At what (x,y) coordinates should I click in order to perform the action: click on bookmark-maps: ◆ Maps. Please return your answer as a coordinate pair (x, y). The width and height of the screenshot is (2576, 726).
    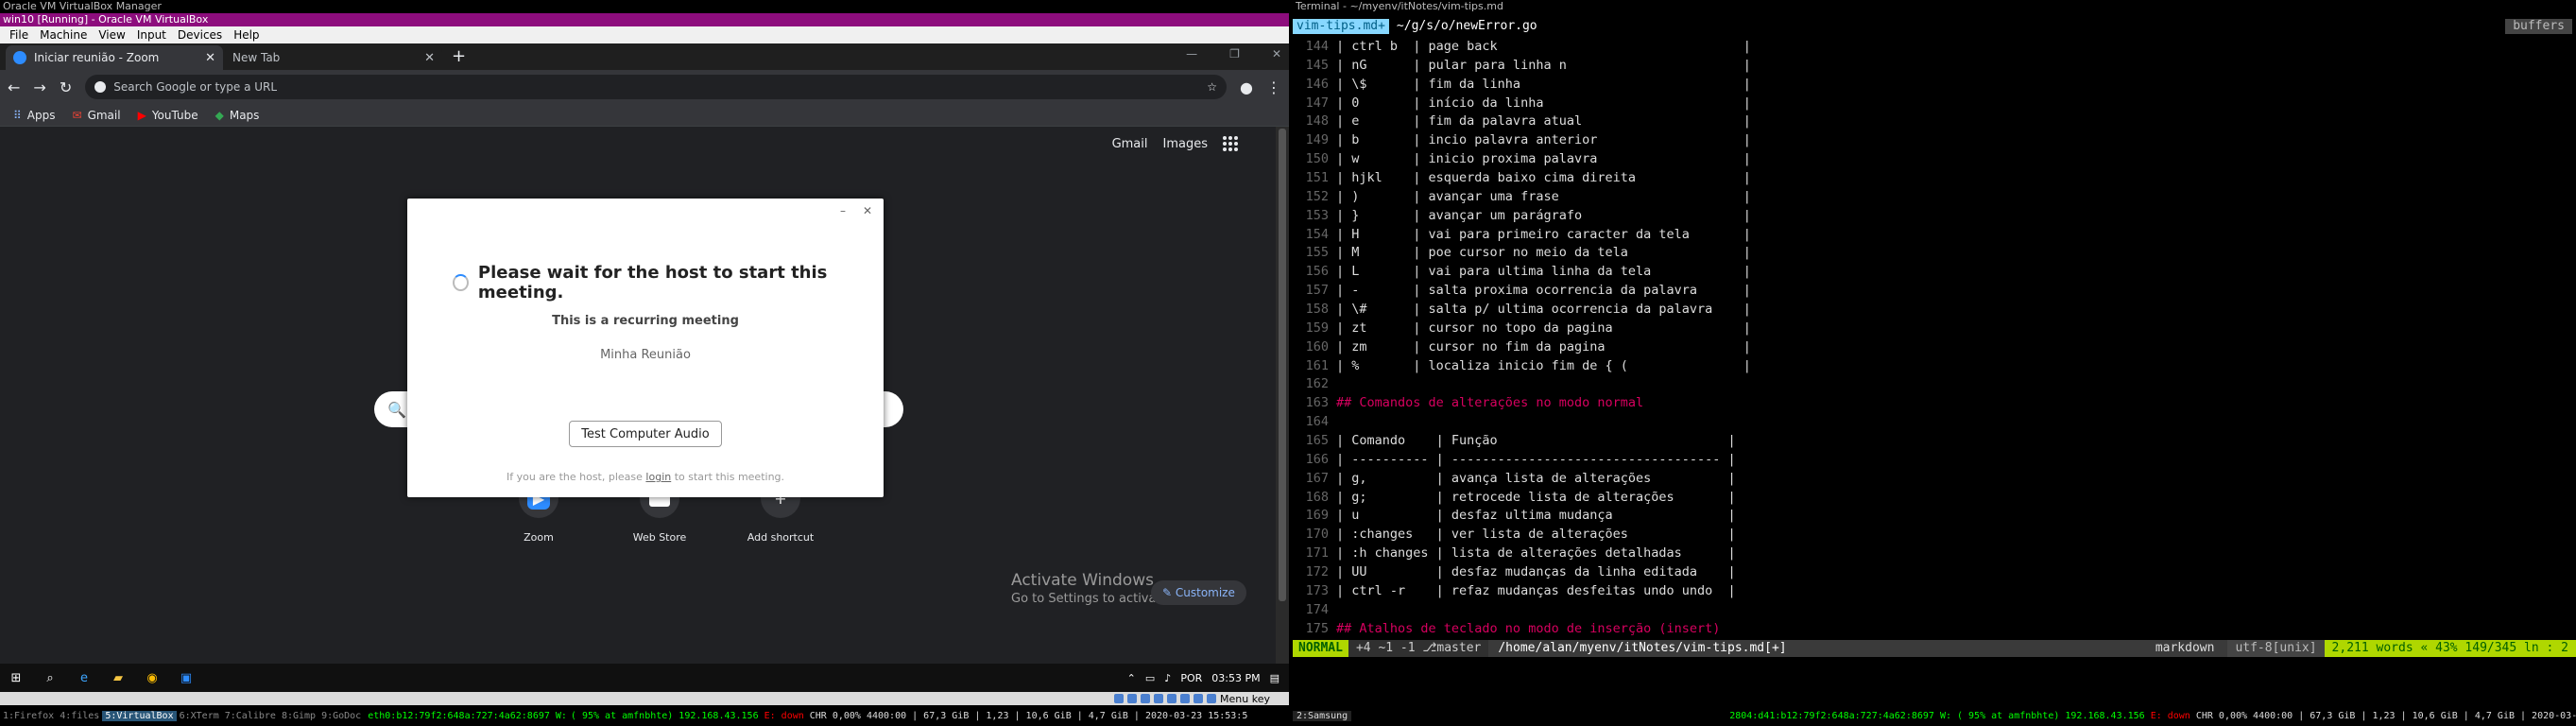
    Looking at the image, I should click on (237, 115).